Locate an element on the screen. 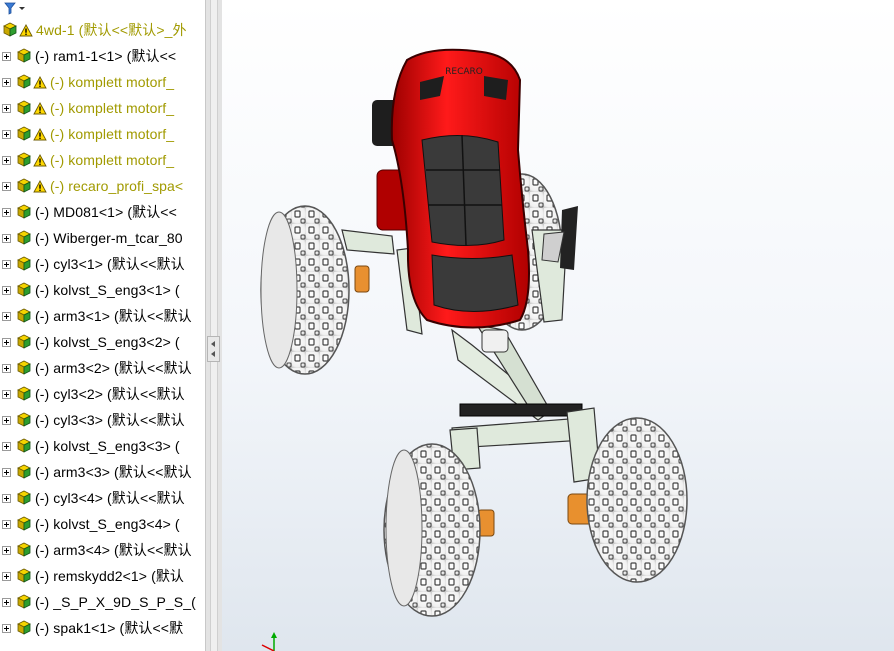  tree-node-label: (-) cyl3<3> (默认<<默认 is located at coordinates (110, 420).